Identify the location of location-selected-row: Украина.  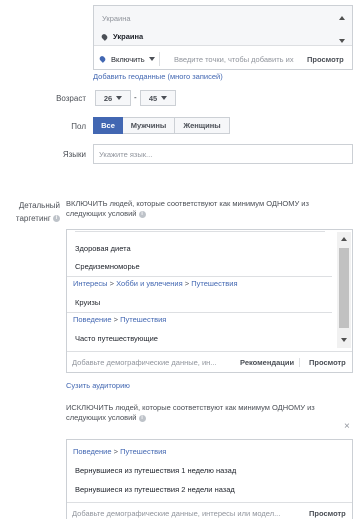
(122, 36).